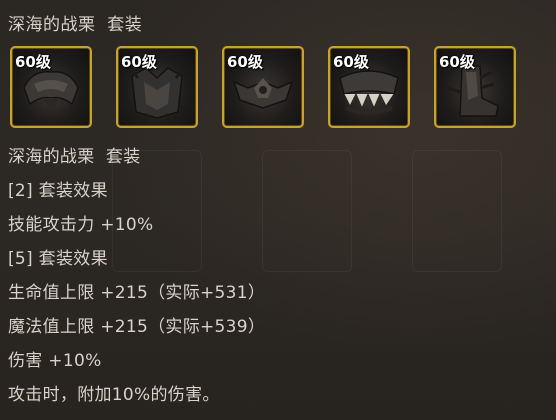 The width and height of the screenshot is (556, 420). What do you see at coordinates (81, 225) in the screenshot?
I see `set-2-effect: 技能攻击力 +10%` at bounding box center [81, 225].